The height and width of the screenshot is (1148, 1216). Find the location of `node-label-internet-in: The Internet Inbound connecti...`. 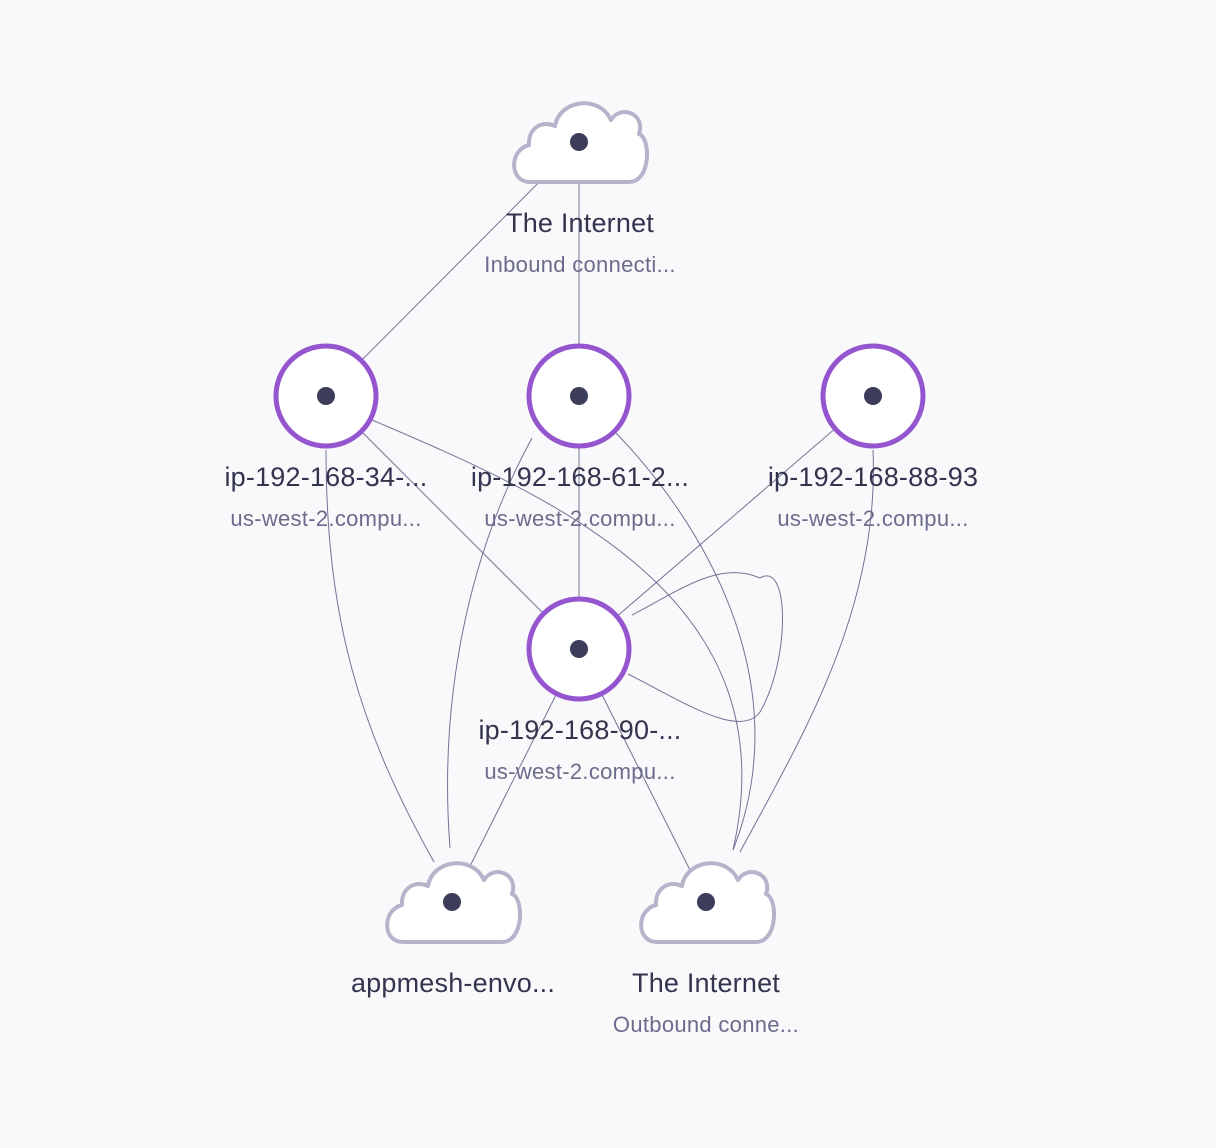

node-label-internet-in: The Internet Inbound connecti... is located at coordinates (580, 243).